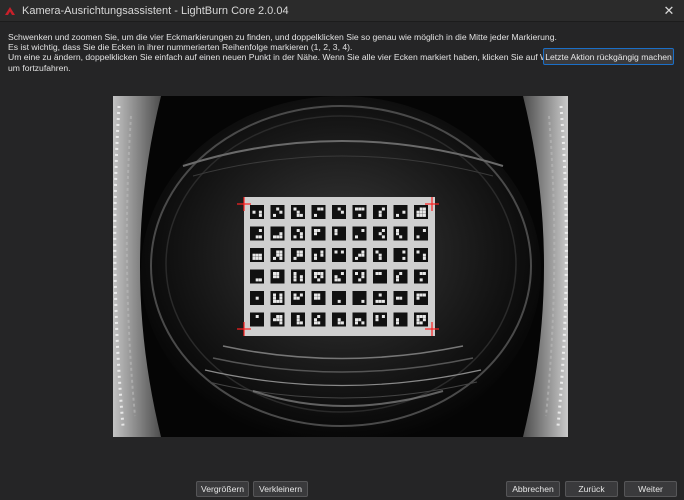 The image size is (684, 500). What do you see at coordinates (280, 489) in the screenshot?
I see `zoom-out-button: Verkleinern` at bounding box center [280, 489].